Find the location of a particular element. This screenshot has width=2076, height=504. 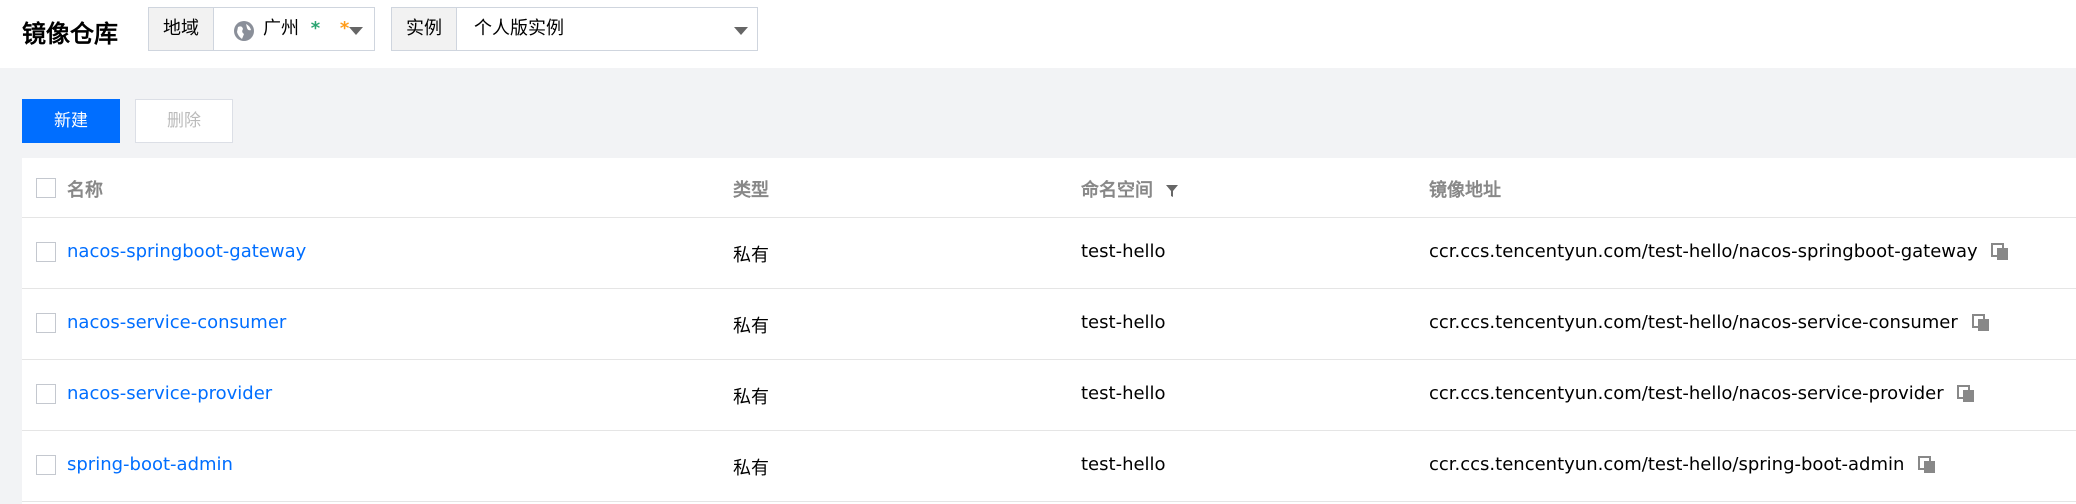

column-header-namespace-label: 命名空间 is located at coordinates (1117, 190).